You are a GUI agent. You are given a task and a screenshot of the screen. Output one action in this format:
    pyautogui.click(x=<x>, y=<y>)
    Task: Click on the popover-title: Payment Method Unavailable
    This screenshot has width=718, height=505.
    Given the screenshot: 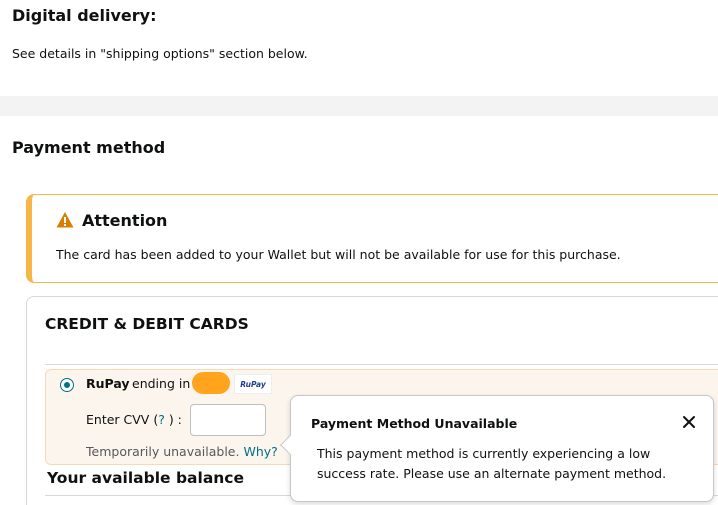 What is the action you would take?
    pyautogui.click(x=414, y=423)
    